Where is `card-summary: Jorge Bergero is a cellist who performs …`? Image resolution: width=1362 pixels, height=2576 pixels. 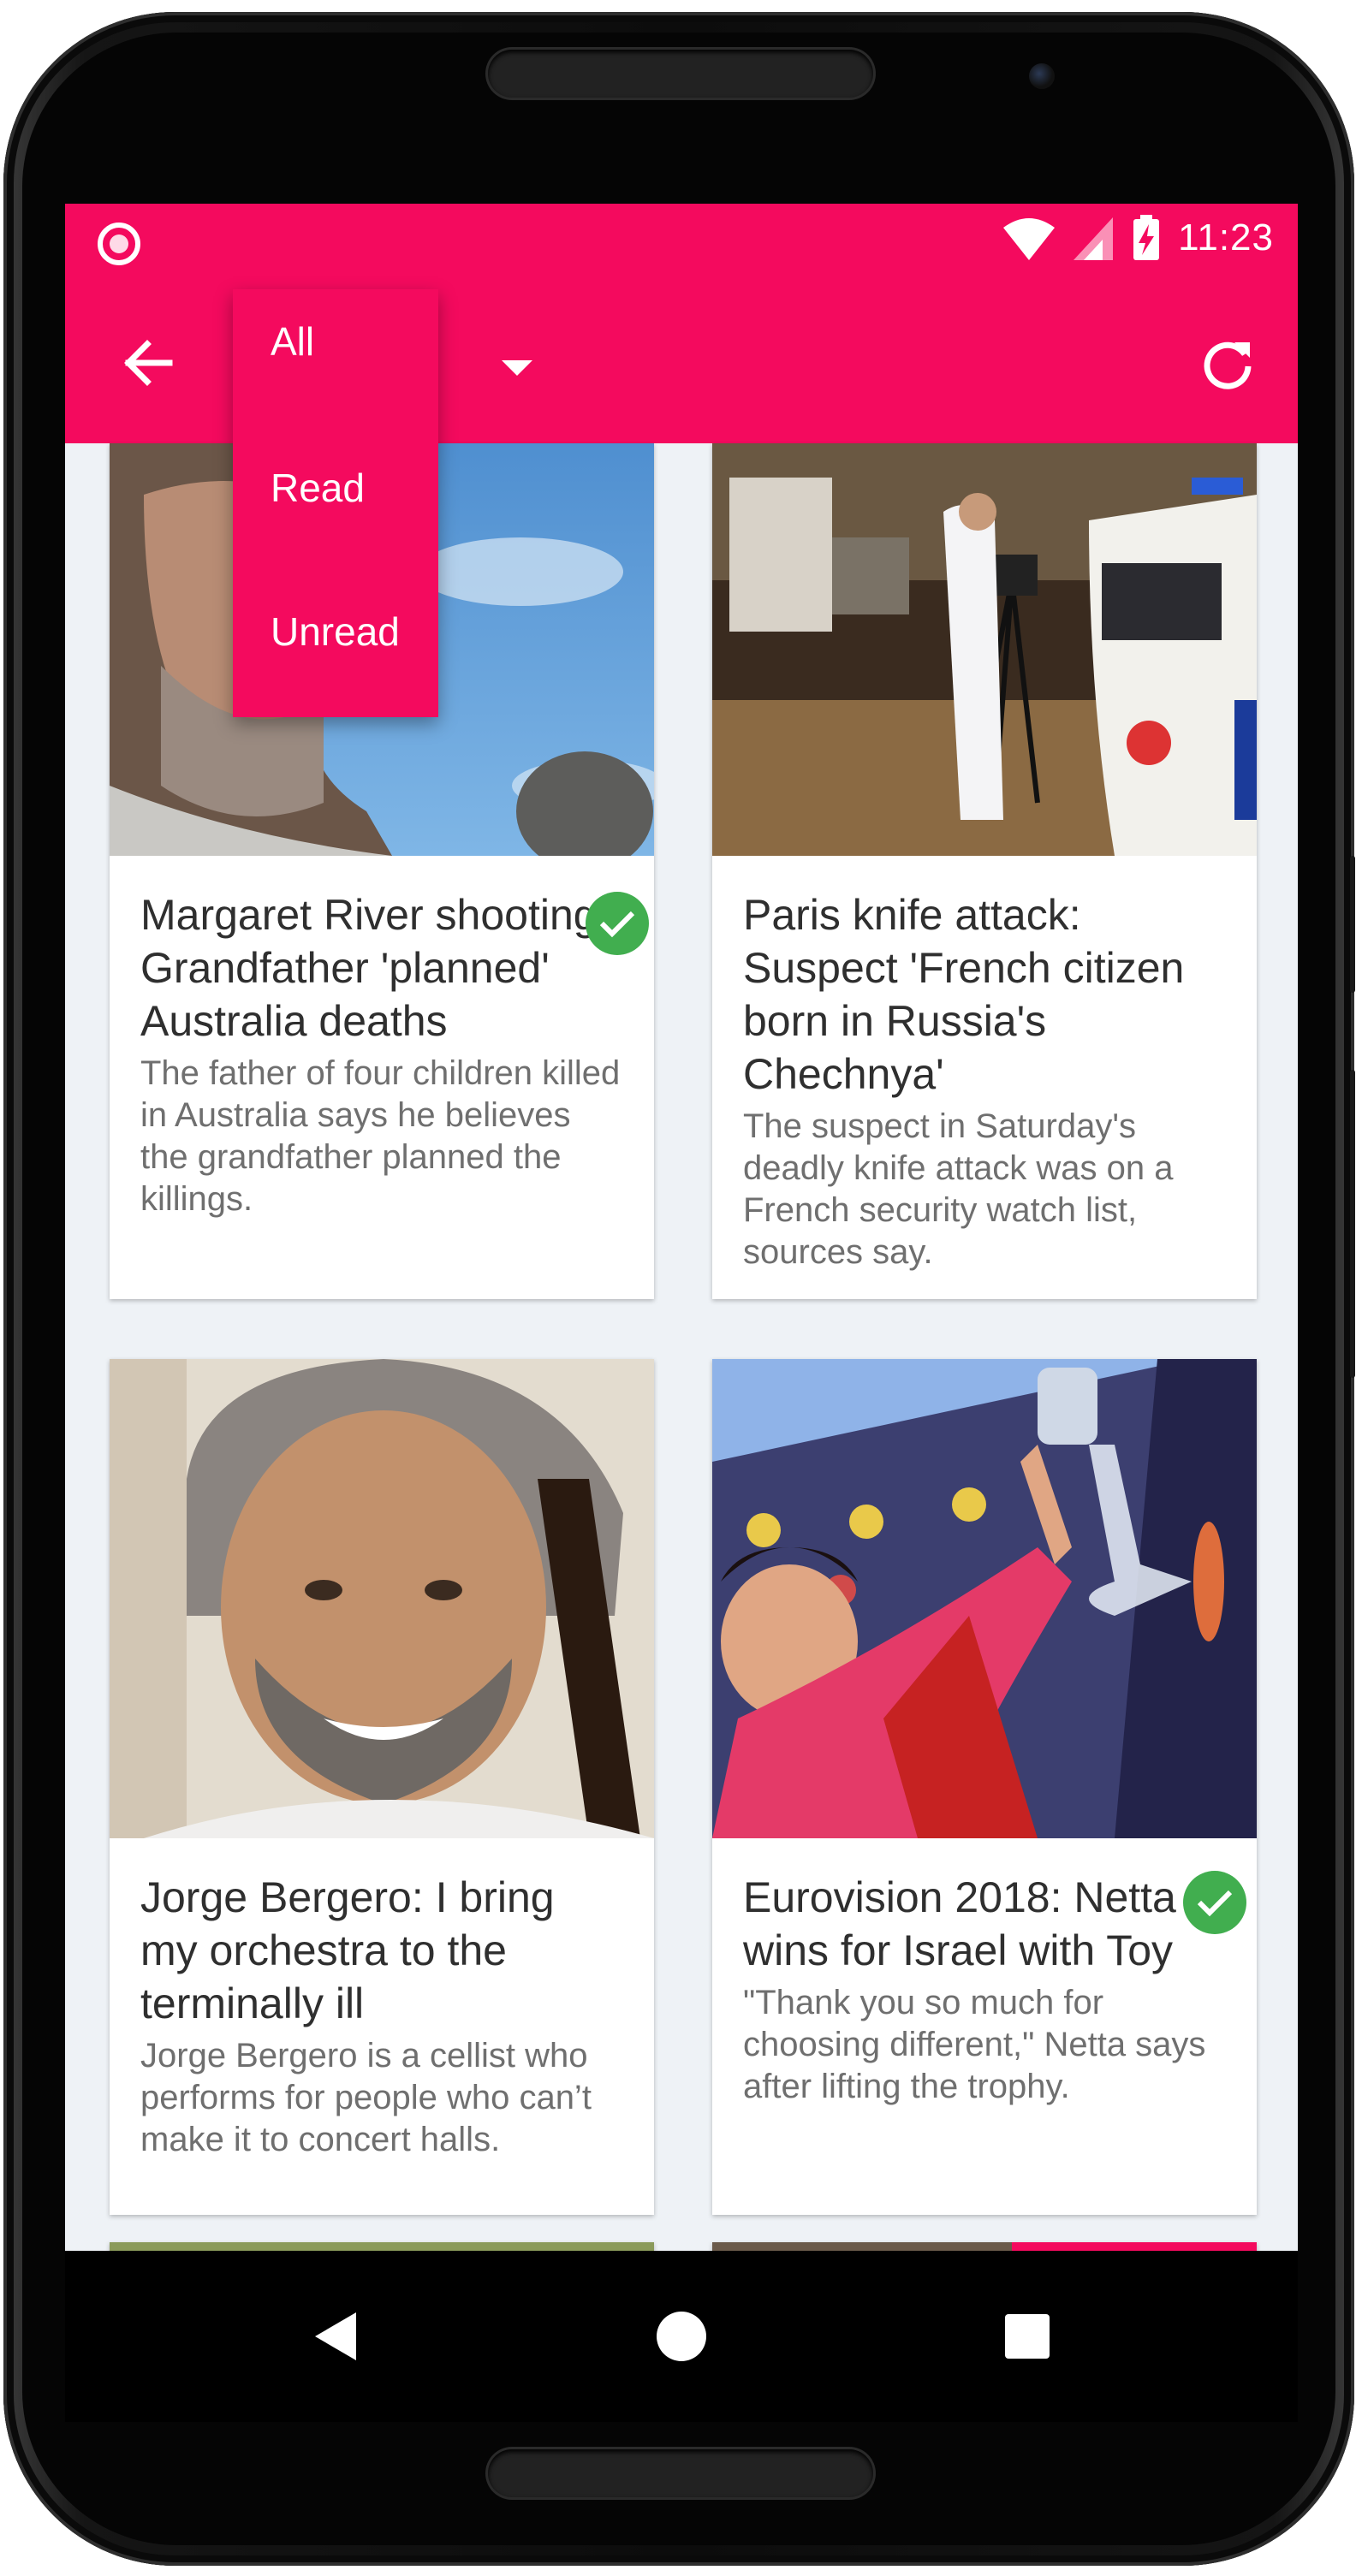
card-summary: Jorge Bergero is a cellist who performs … is located at coordinates (366, 2097).